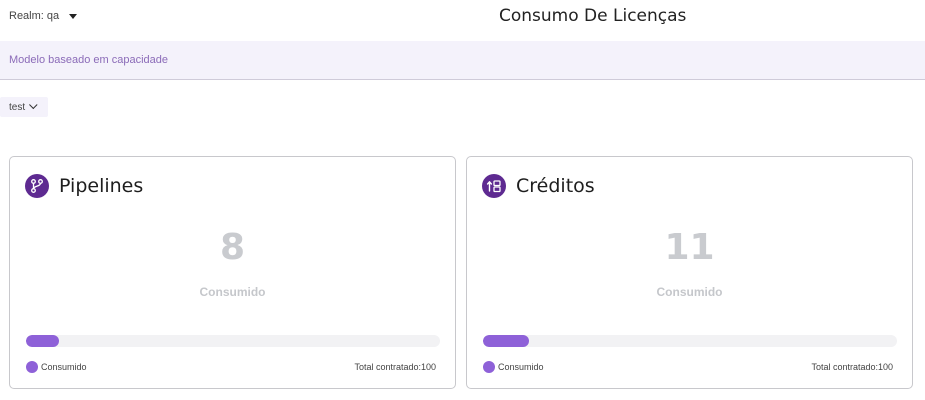 The image size is (925, 400). I want to click on card-title: Créditos, so click(555, 186).